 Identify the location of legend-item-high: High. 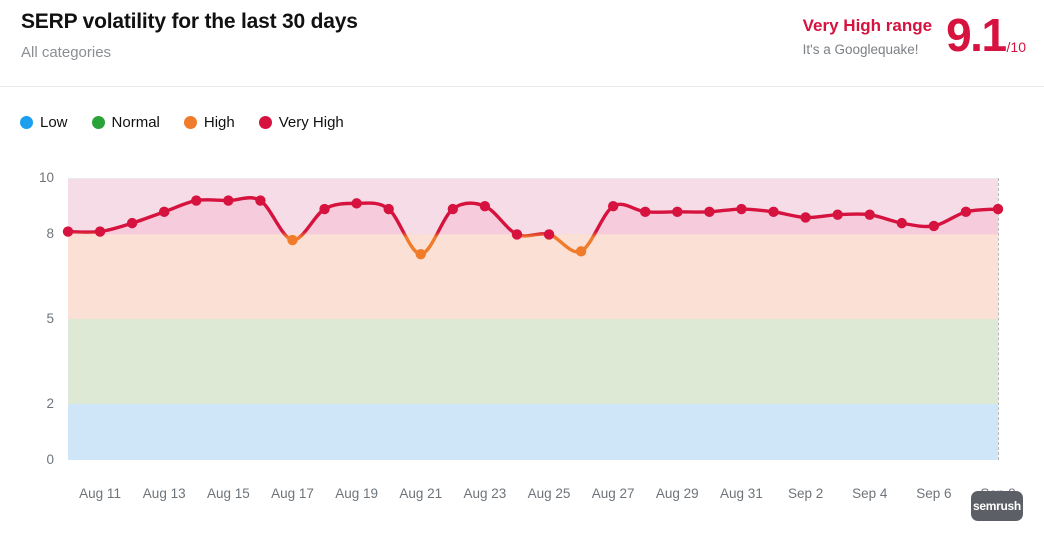
(209, 122).